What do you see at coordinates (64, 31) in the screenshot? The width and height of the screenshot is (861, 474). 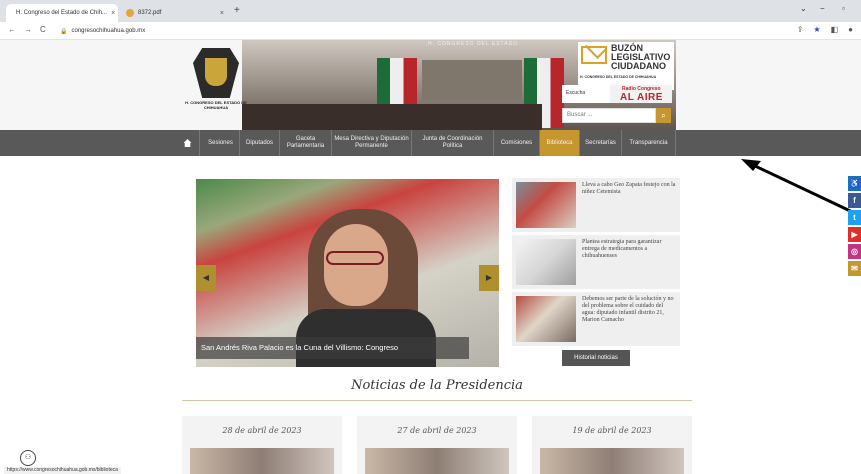 I see `lock-icon: 🔒` at bounding box center [64, 31].